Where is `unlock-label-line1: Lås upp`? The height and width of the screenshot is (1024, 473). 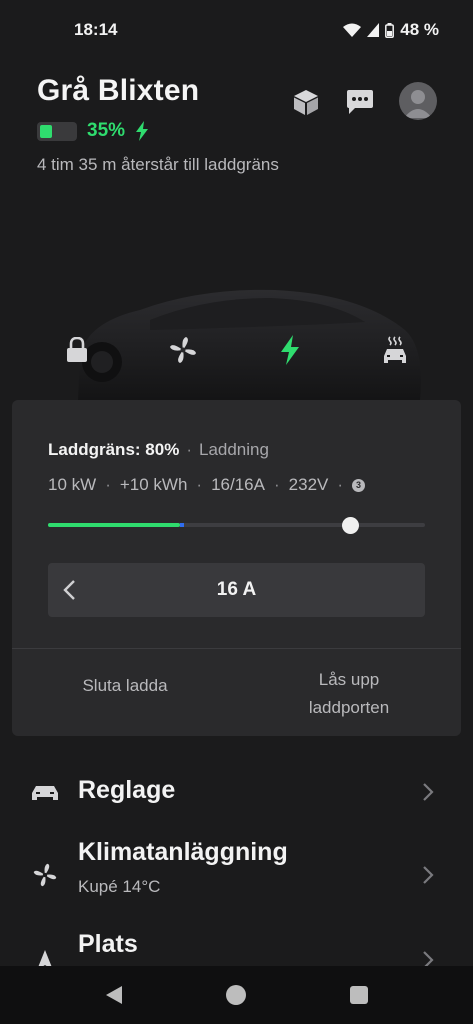
unlock-label-line1: Lås upp is located at coordinates (349, 679).